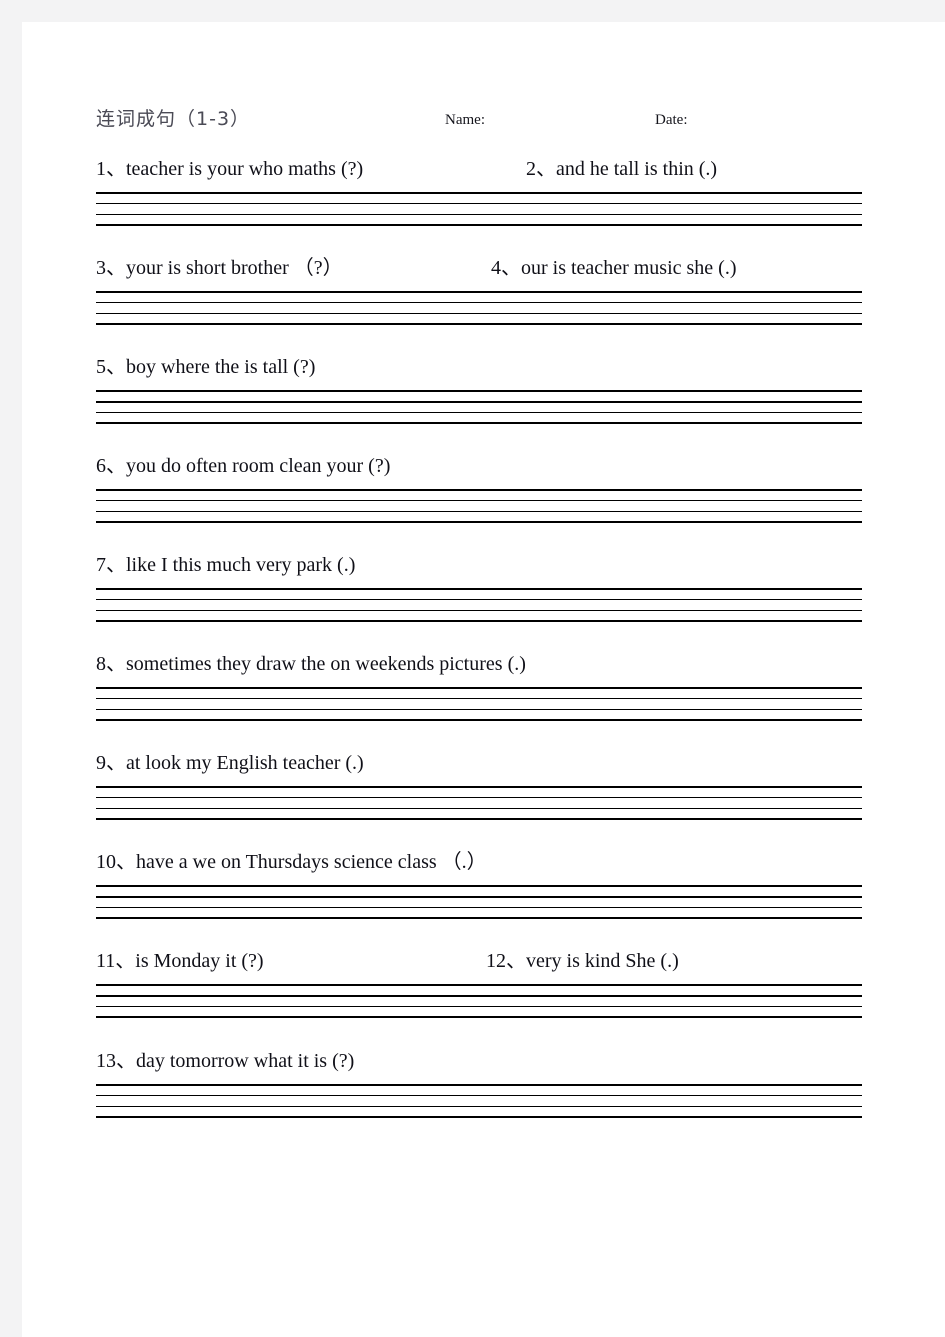 This screenshot has height=1337, width=945. Describe the element at coordinates (245, 763) in the screenshot. I see `question-scrambled-words: at look my English teacher (.)` at that location.